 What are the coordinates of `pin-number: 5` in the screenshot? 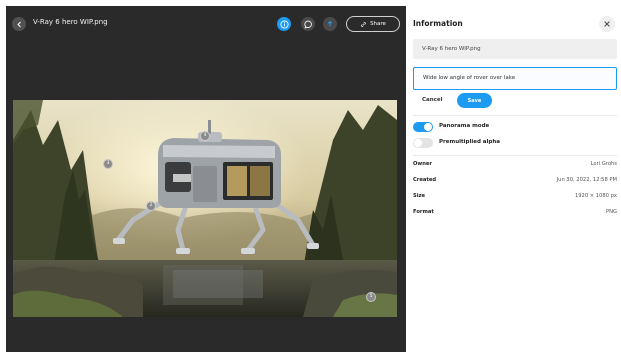 It's located at (371, 296).